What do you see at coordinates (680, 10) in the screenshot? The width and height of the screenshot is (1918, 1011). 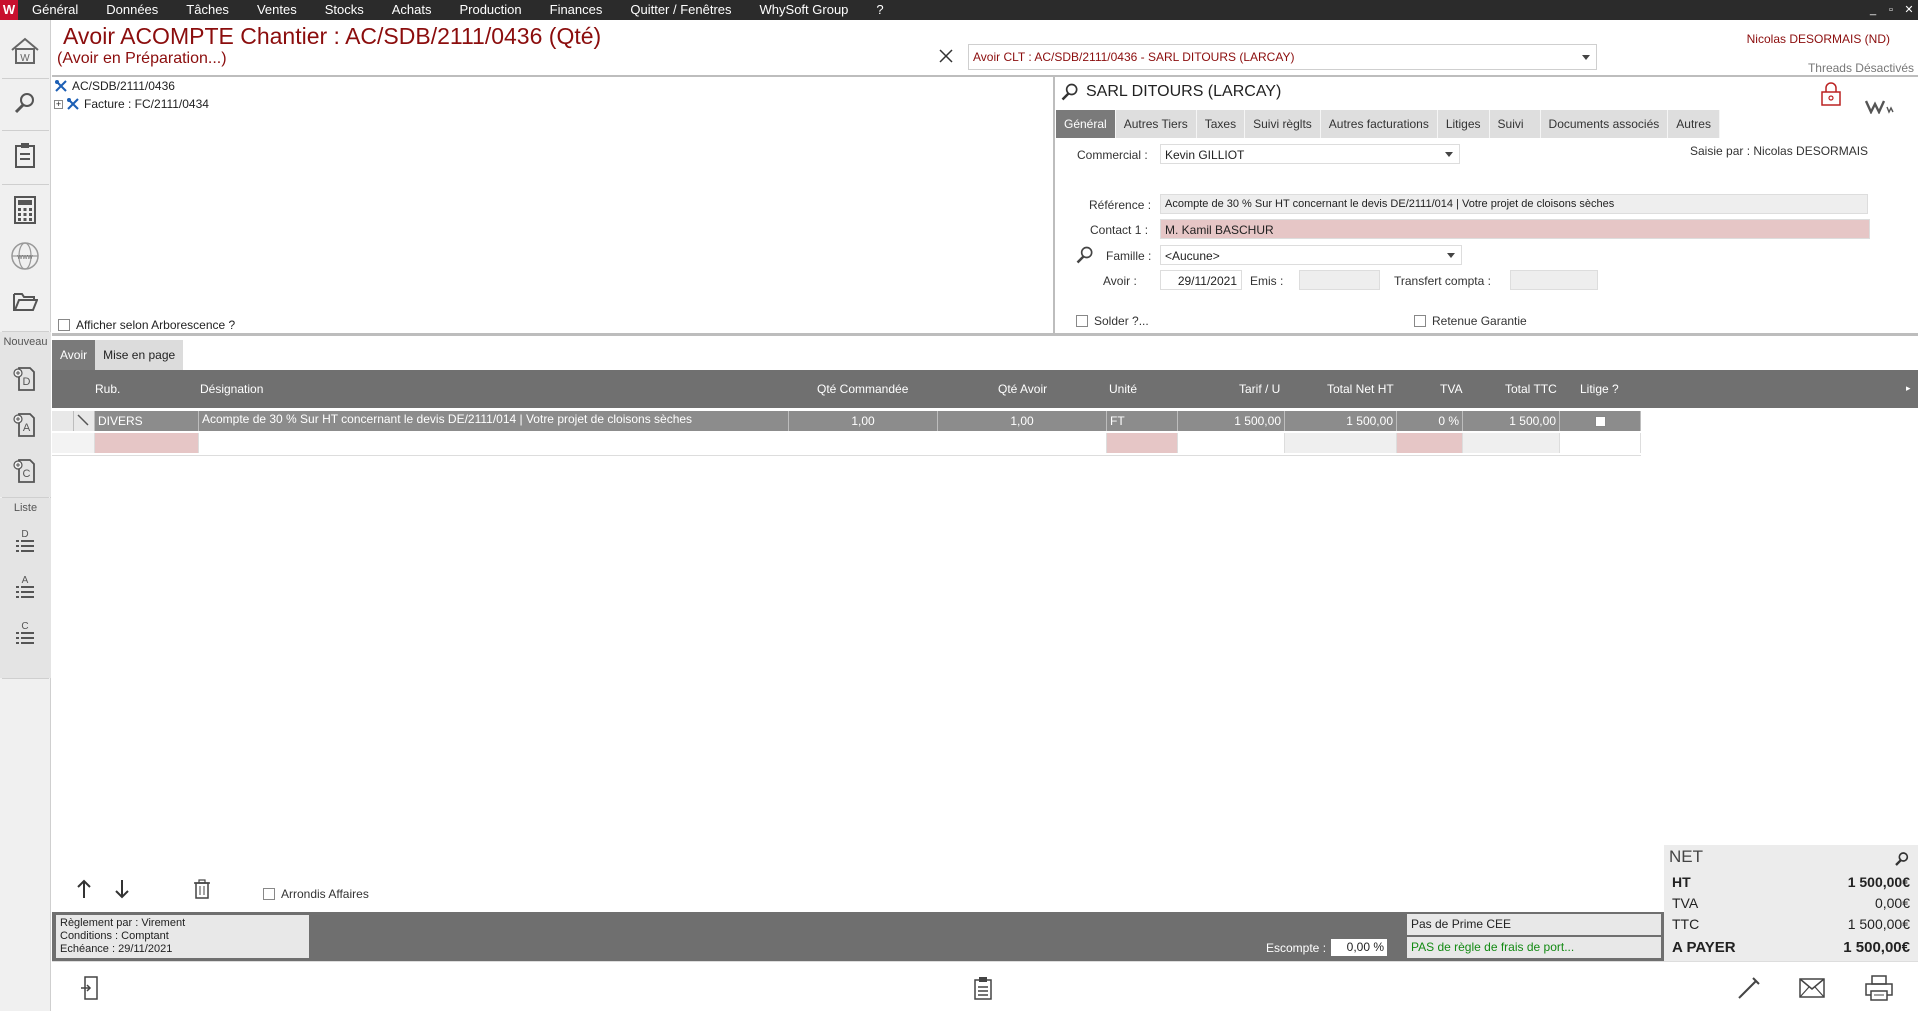 I see `menu-quitter-fenetres: Quitter / Fenêtres` at bounding box center [680, 10].